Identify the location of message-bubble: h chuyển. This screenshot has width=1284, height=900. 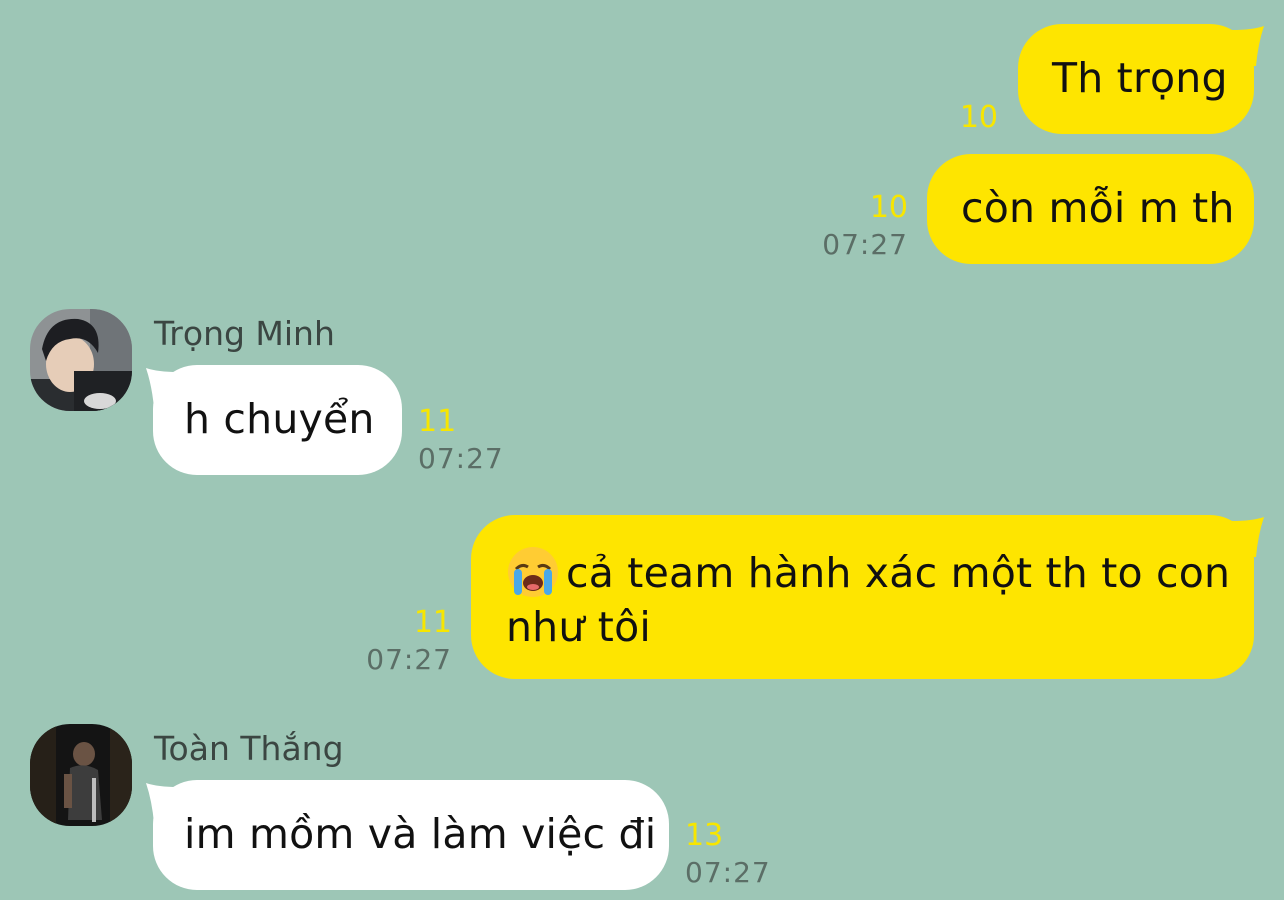
(277, 420).